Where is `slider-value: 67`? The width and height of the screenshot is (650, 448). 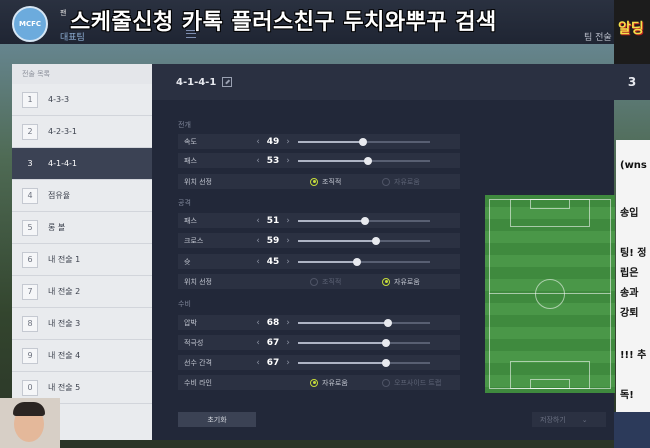
slider-value: 67 is located at coordinates (273, 342).